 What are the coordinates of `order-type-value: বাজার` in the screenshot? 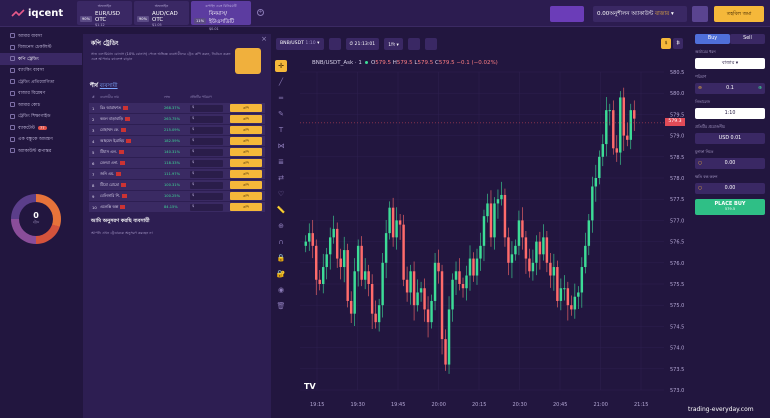 It's located at (728, 63).